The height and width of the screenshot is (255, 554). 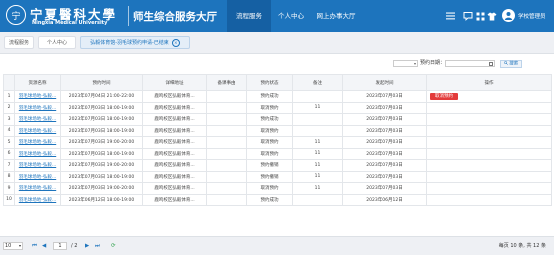 I want to click on logo-divider, so click(x=128, y=16).